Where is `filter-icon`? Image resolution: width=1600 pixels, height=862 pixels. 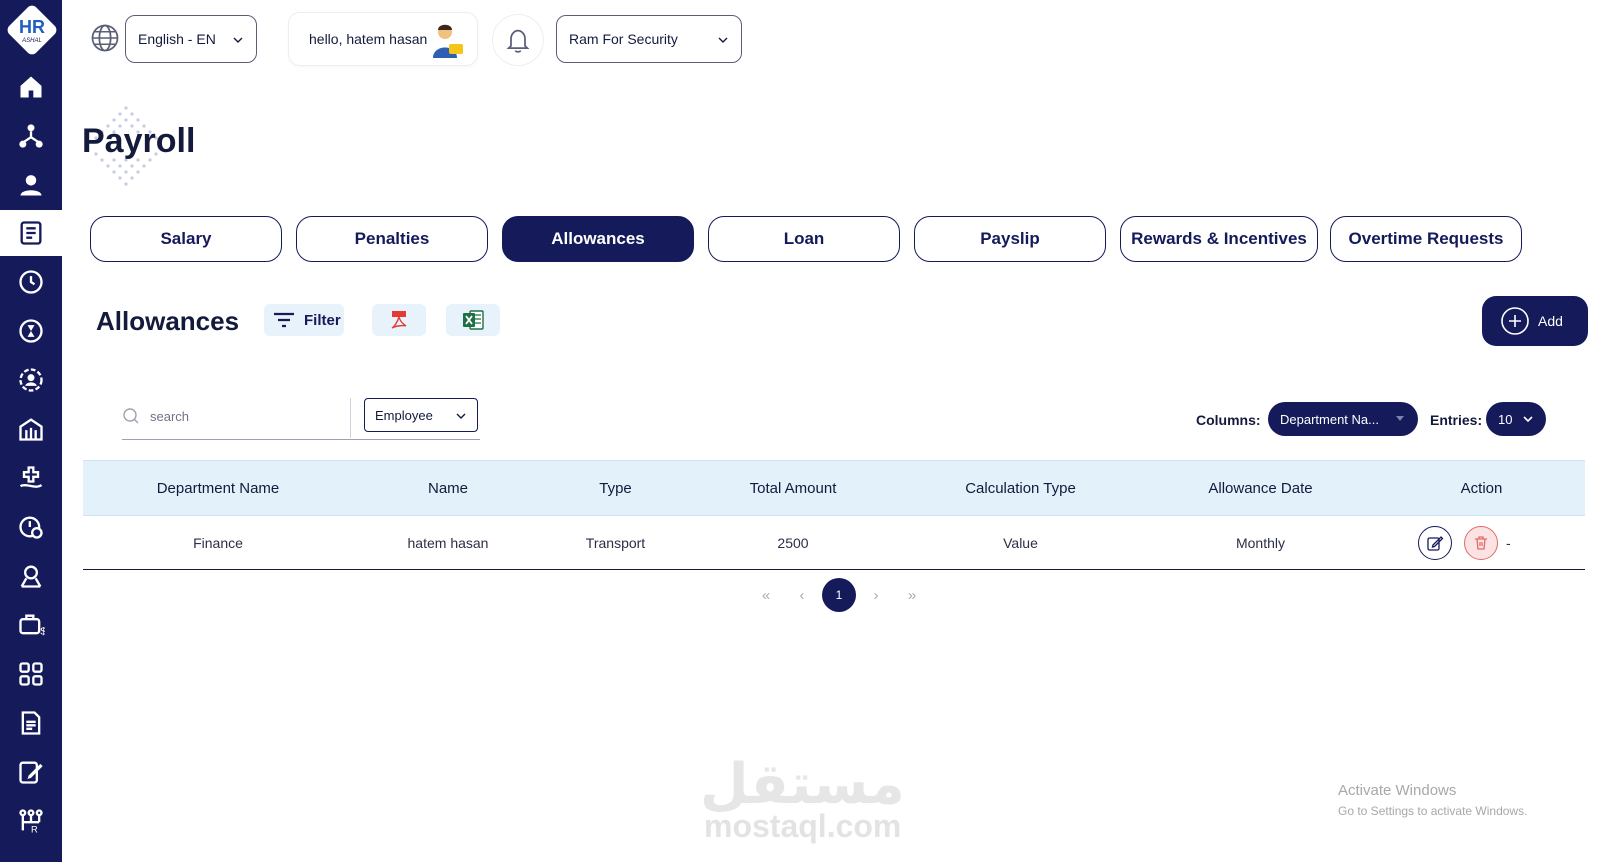
filter-icon is located at coordinates (284, 320).